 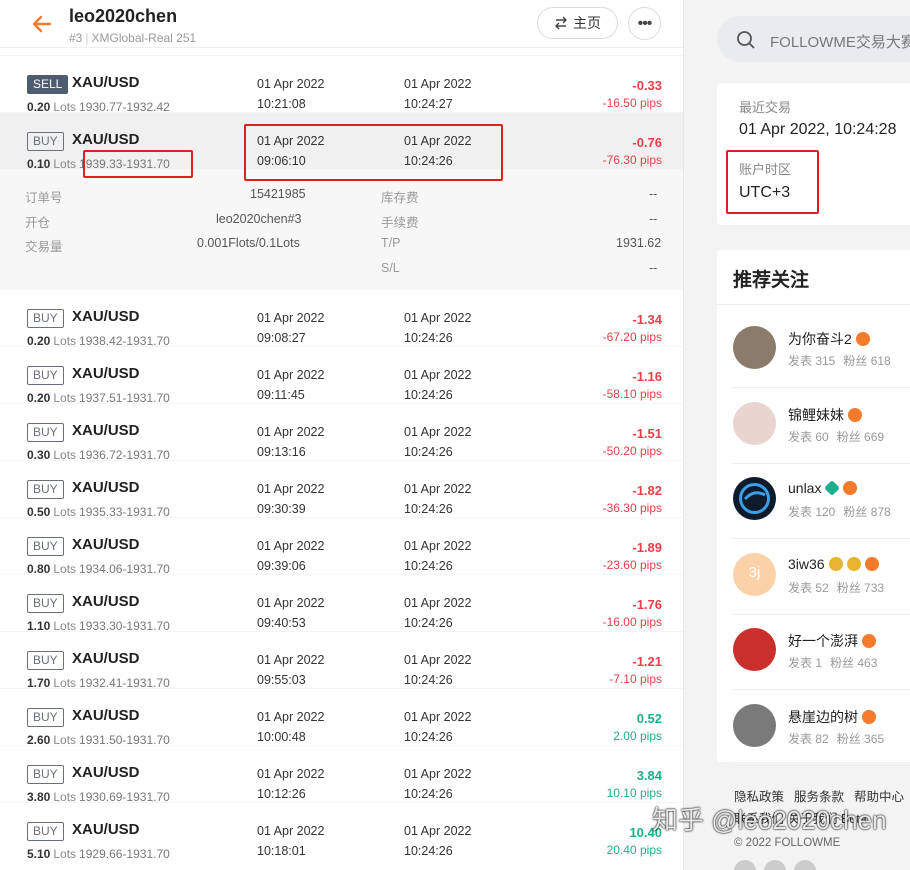 I want to click on profit-loss: -1.89, so click(x=647, y=547).